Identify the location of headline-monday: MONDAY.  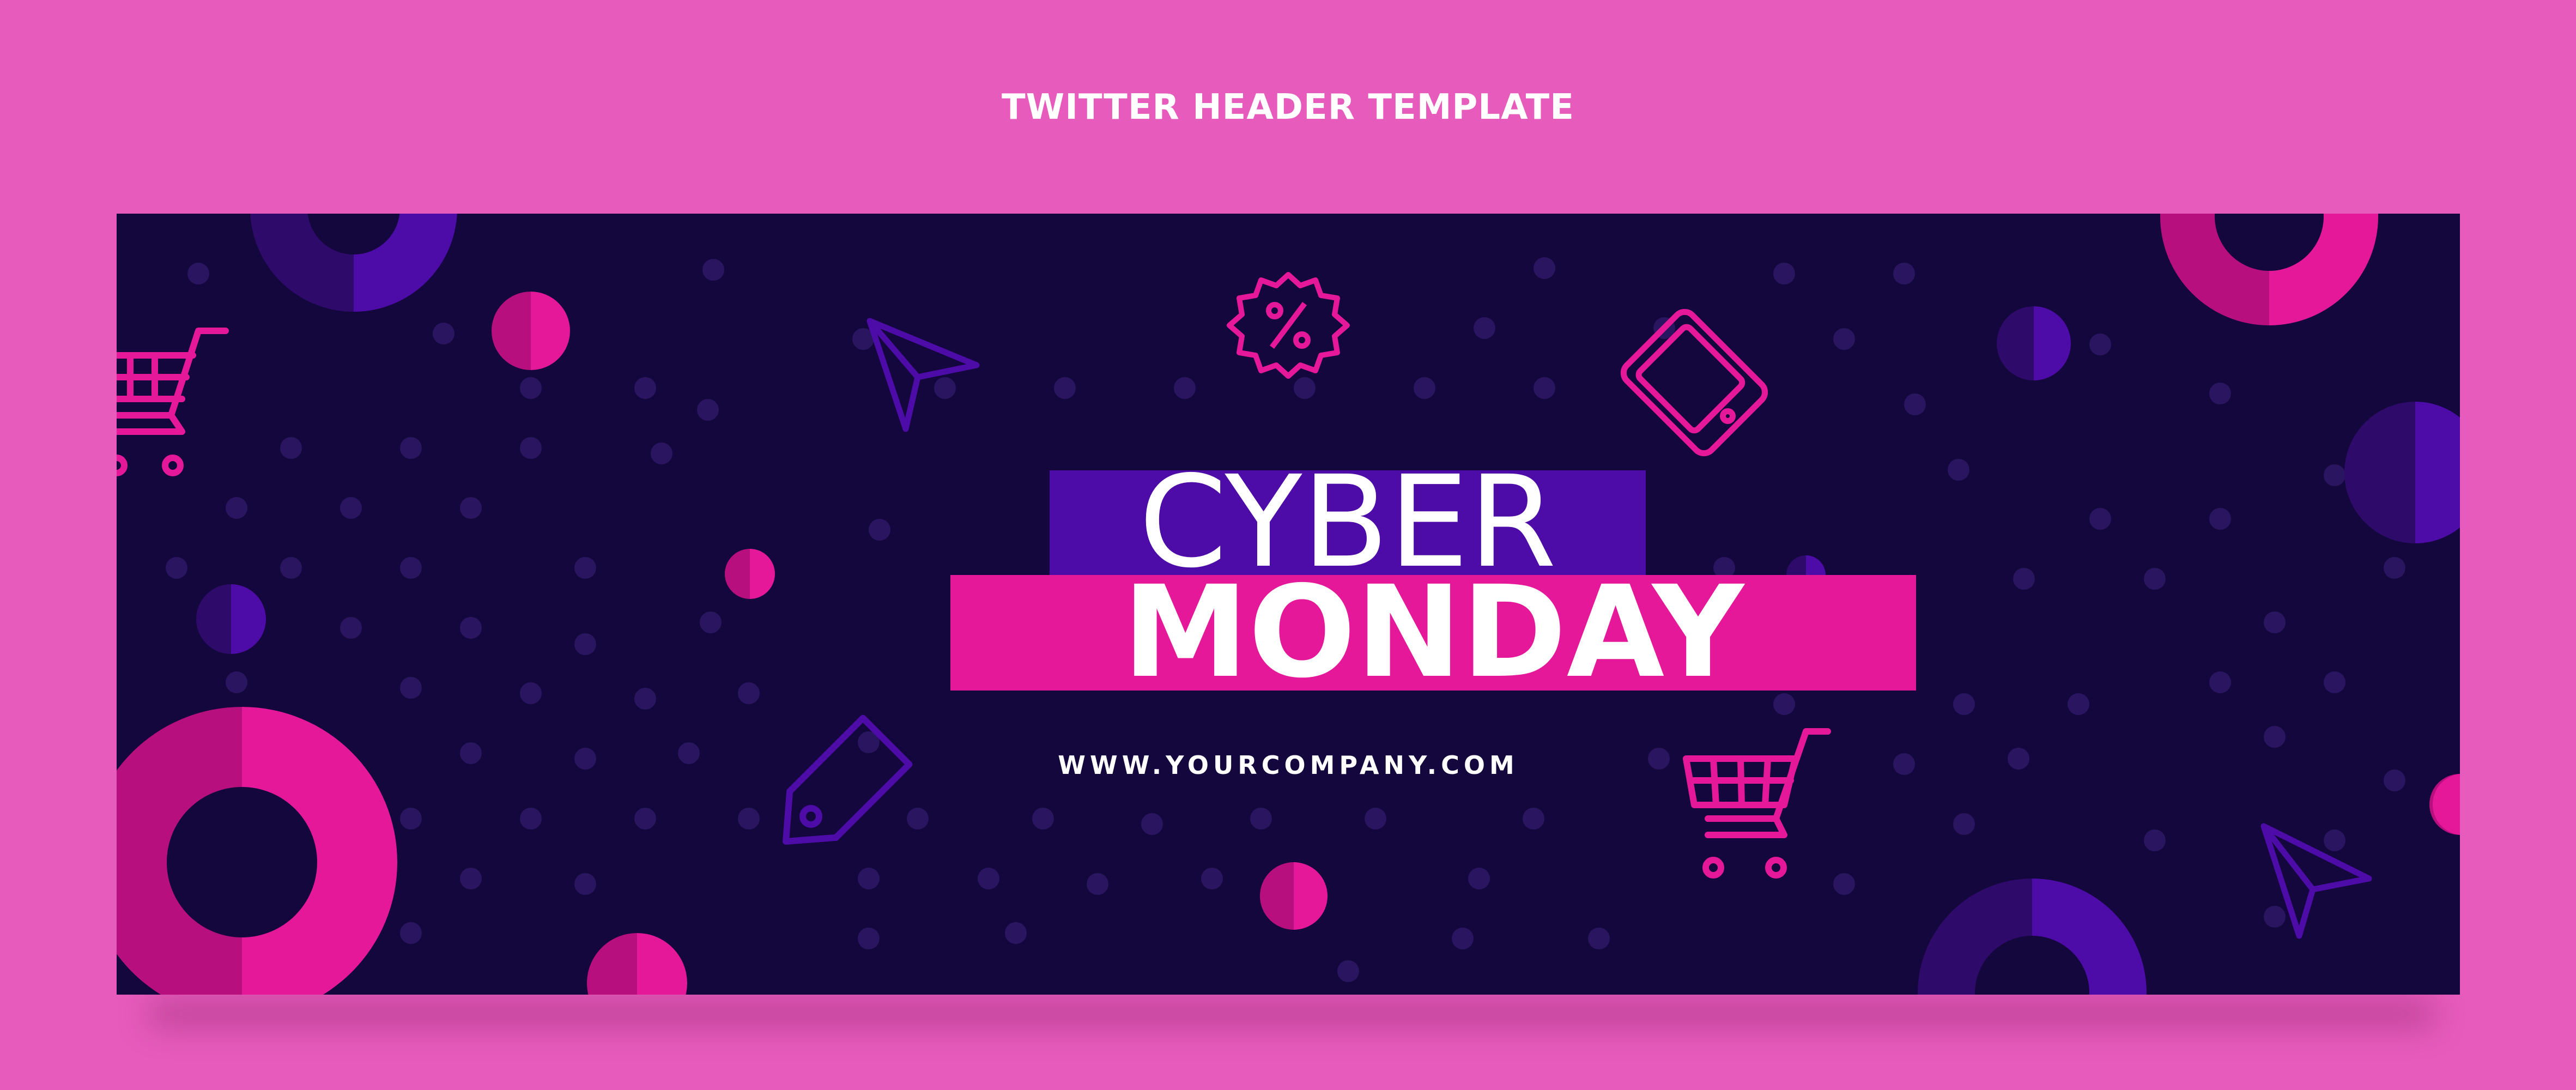
(1433, 633).